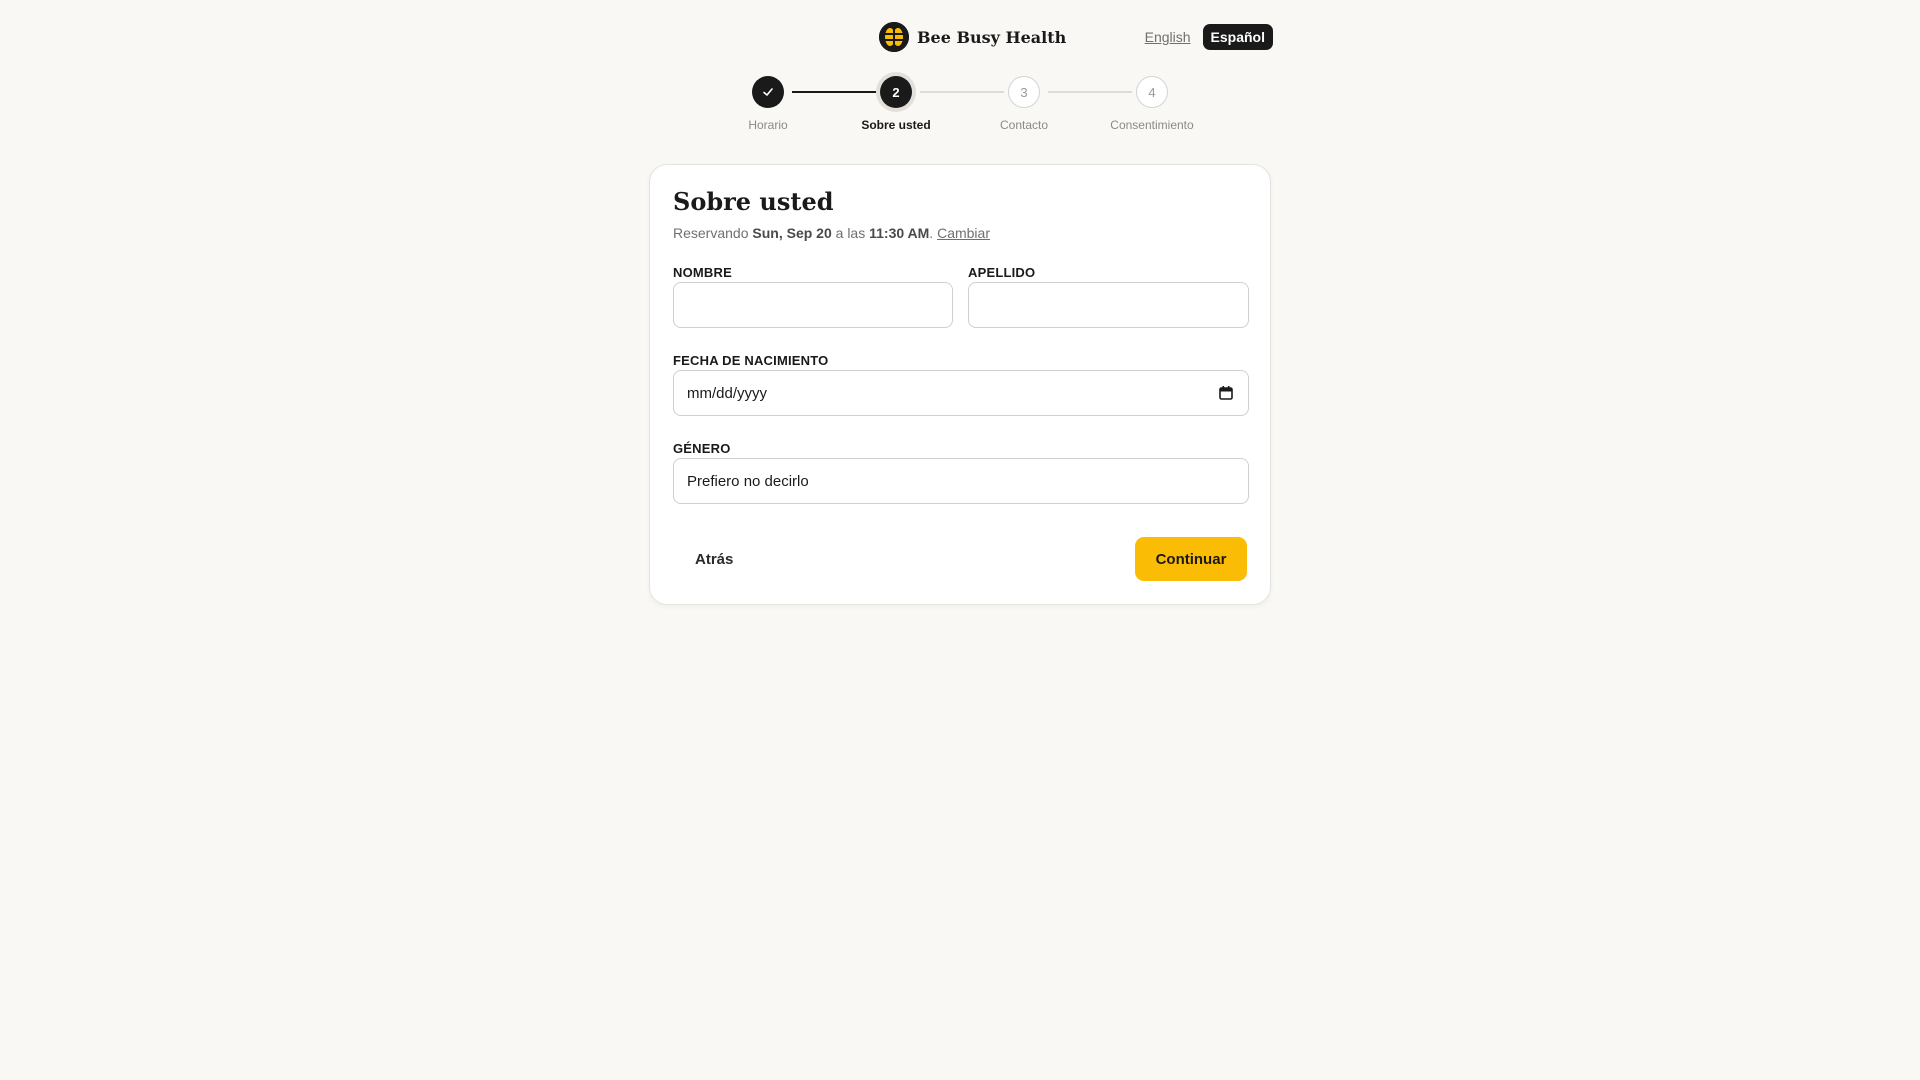 This screenshot has width=1920, height=1080. Describe the element at coordinates (1191, 559) in the screenshot. I see `continue-button: Continuar` at that location.